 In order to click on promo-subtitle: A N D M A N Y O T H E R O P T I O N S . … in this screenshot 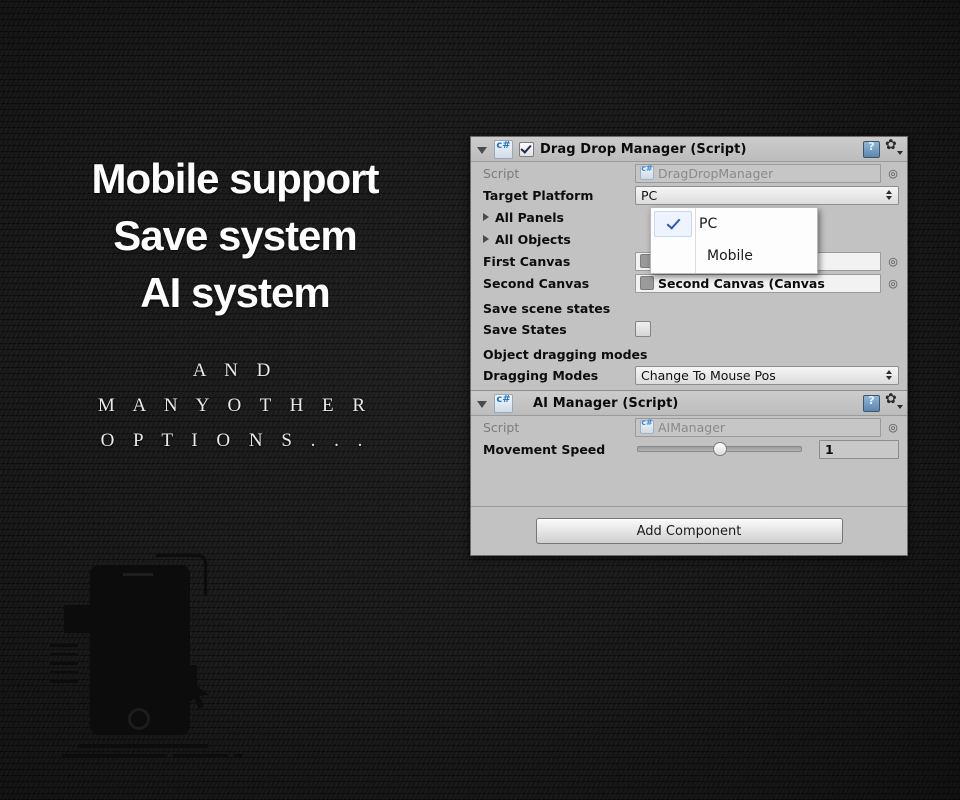, I will do `click(235, 405)`.